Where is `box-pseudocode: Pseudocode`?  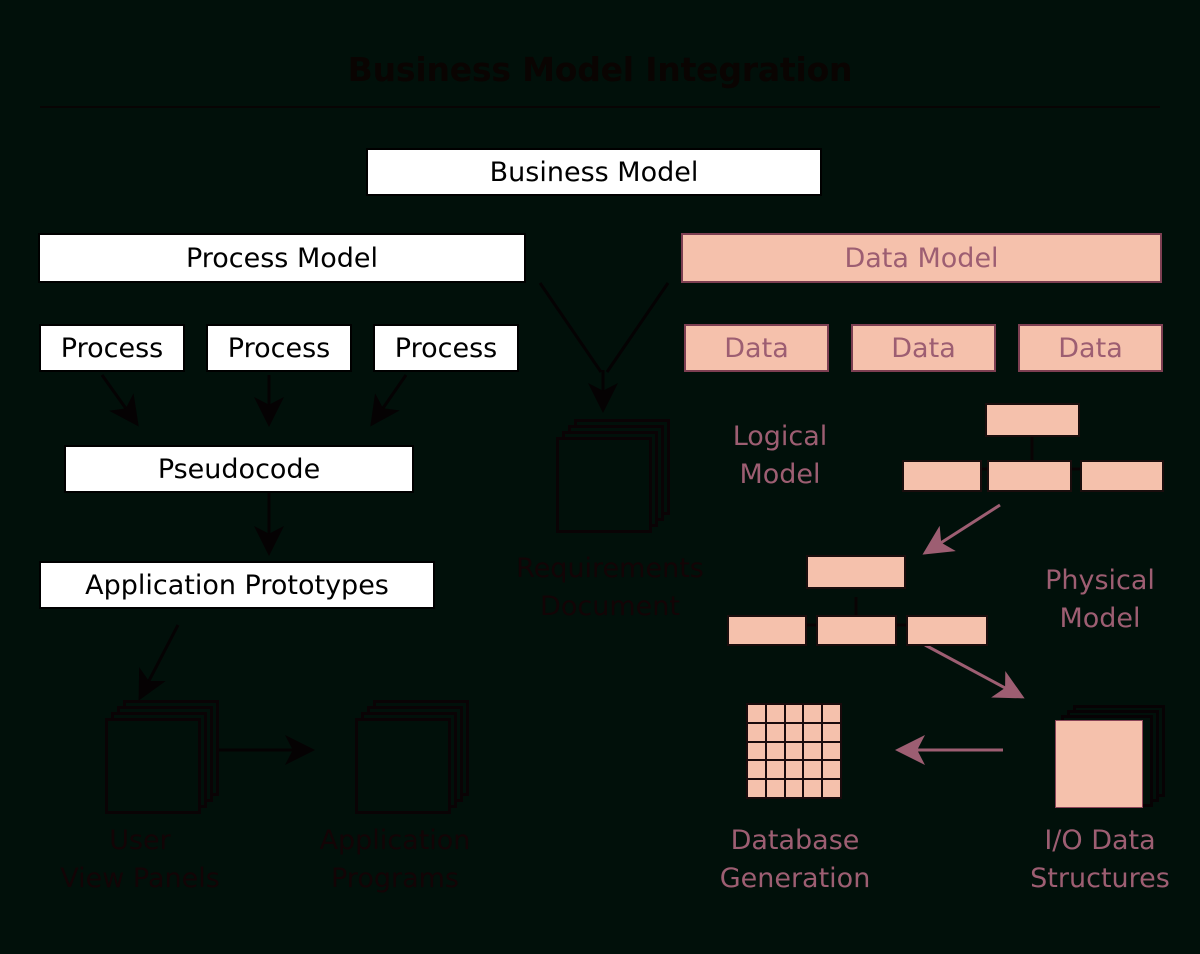 box-pseudocode: Pseudocode is located at coordinates (239, 469).